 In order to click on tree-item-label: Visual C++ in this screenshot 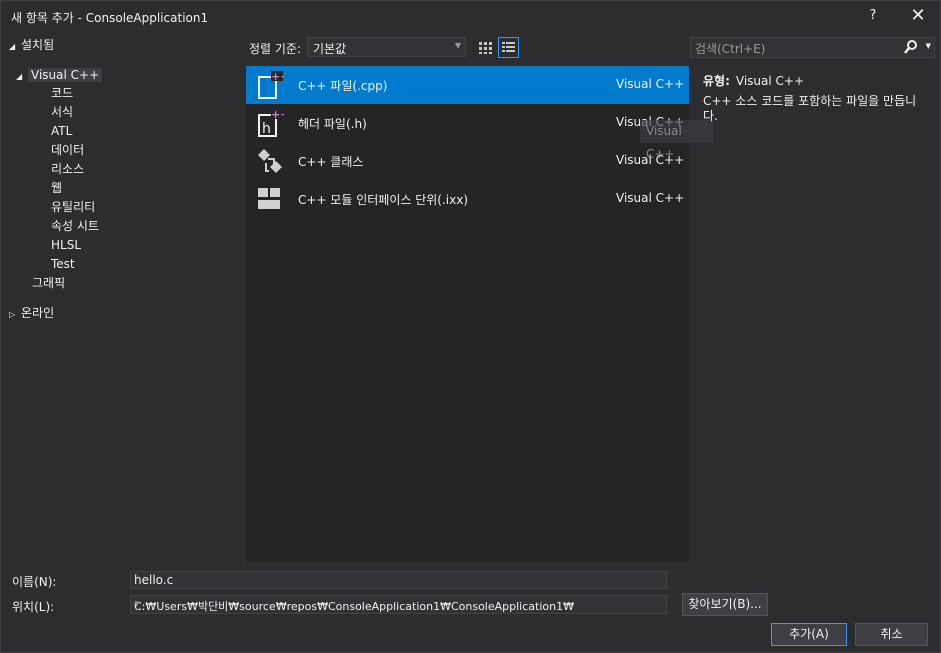, I will do `click(65, 75)`.